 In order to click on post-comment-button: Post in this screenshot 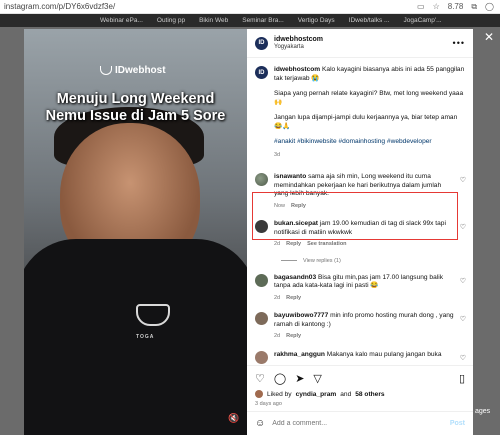, I will do `click(457, 423)`.